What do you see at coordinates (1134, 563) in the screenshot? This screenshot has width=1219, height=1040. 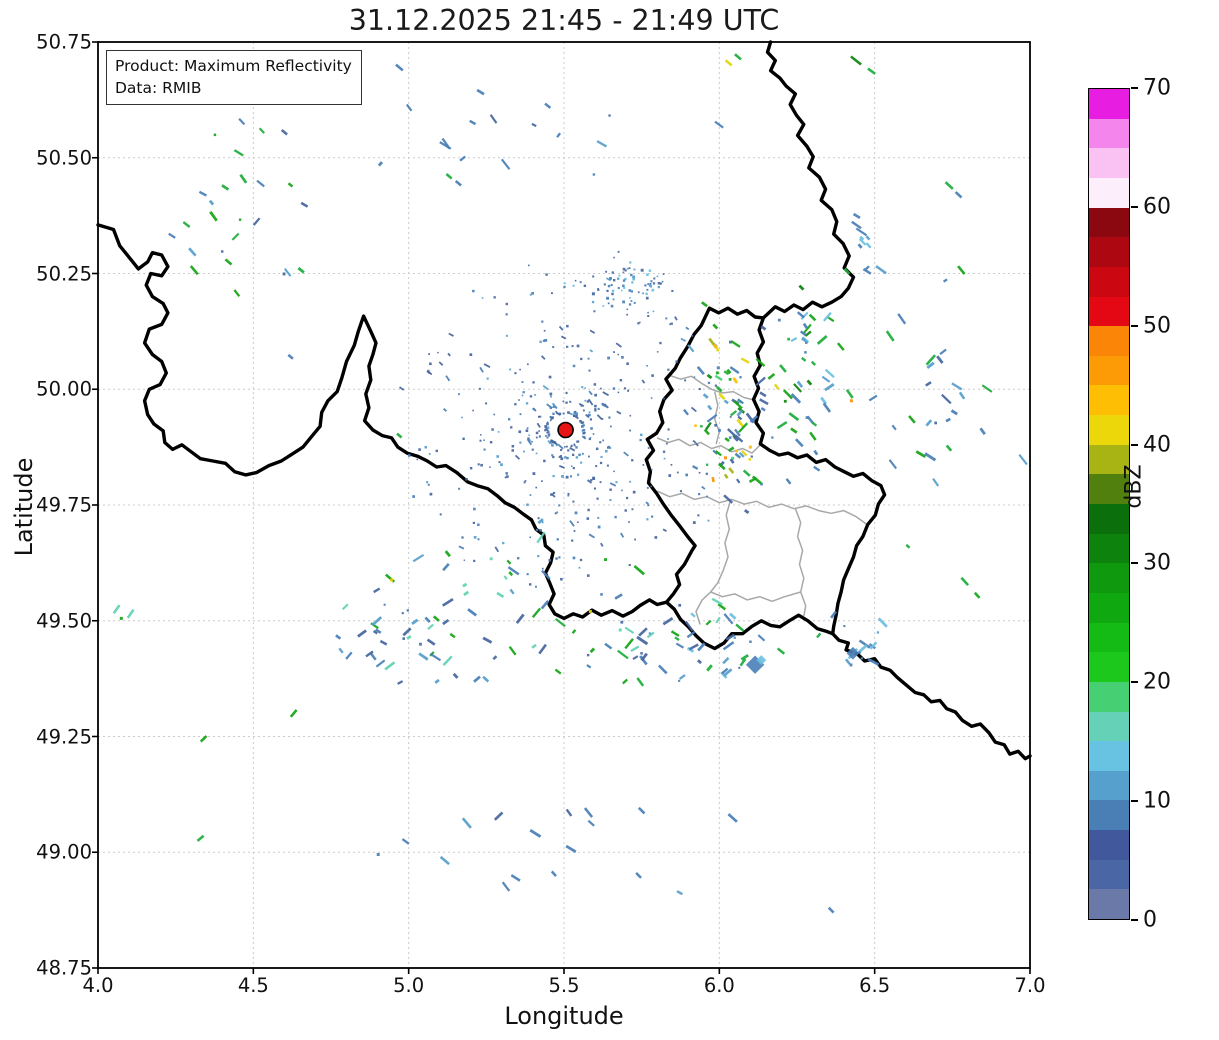 I see `colorbar-tick-mark` at bounding box center [1134, 563].